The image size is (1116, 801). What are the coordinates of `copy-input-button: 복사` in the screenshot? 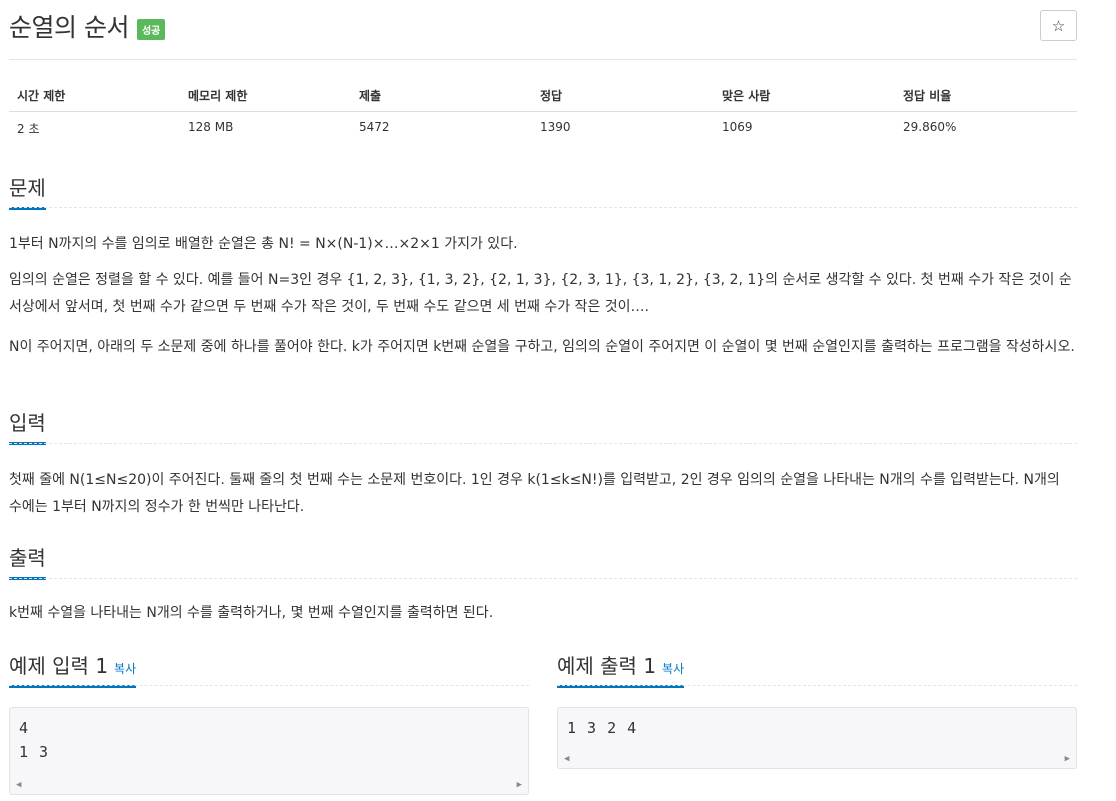 It's located at (125, 669).